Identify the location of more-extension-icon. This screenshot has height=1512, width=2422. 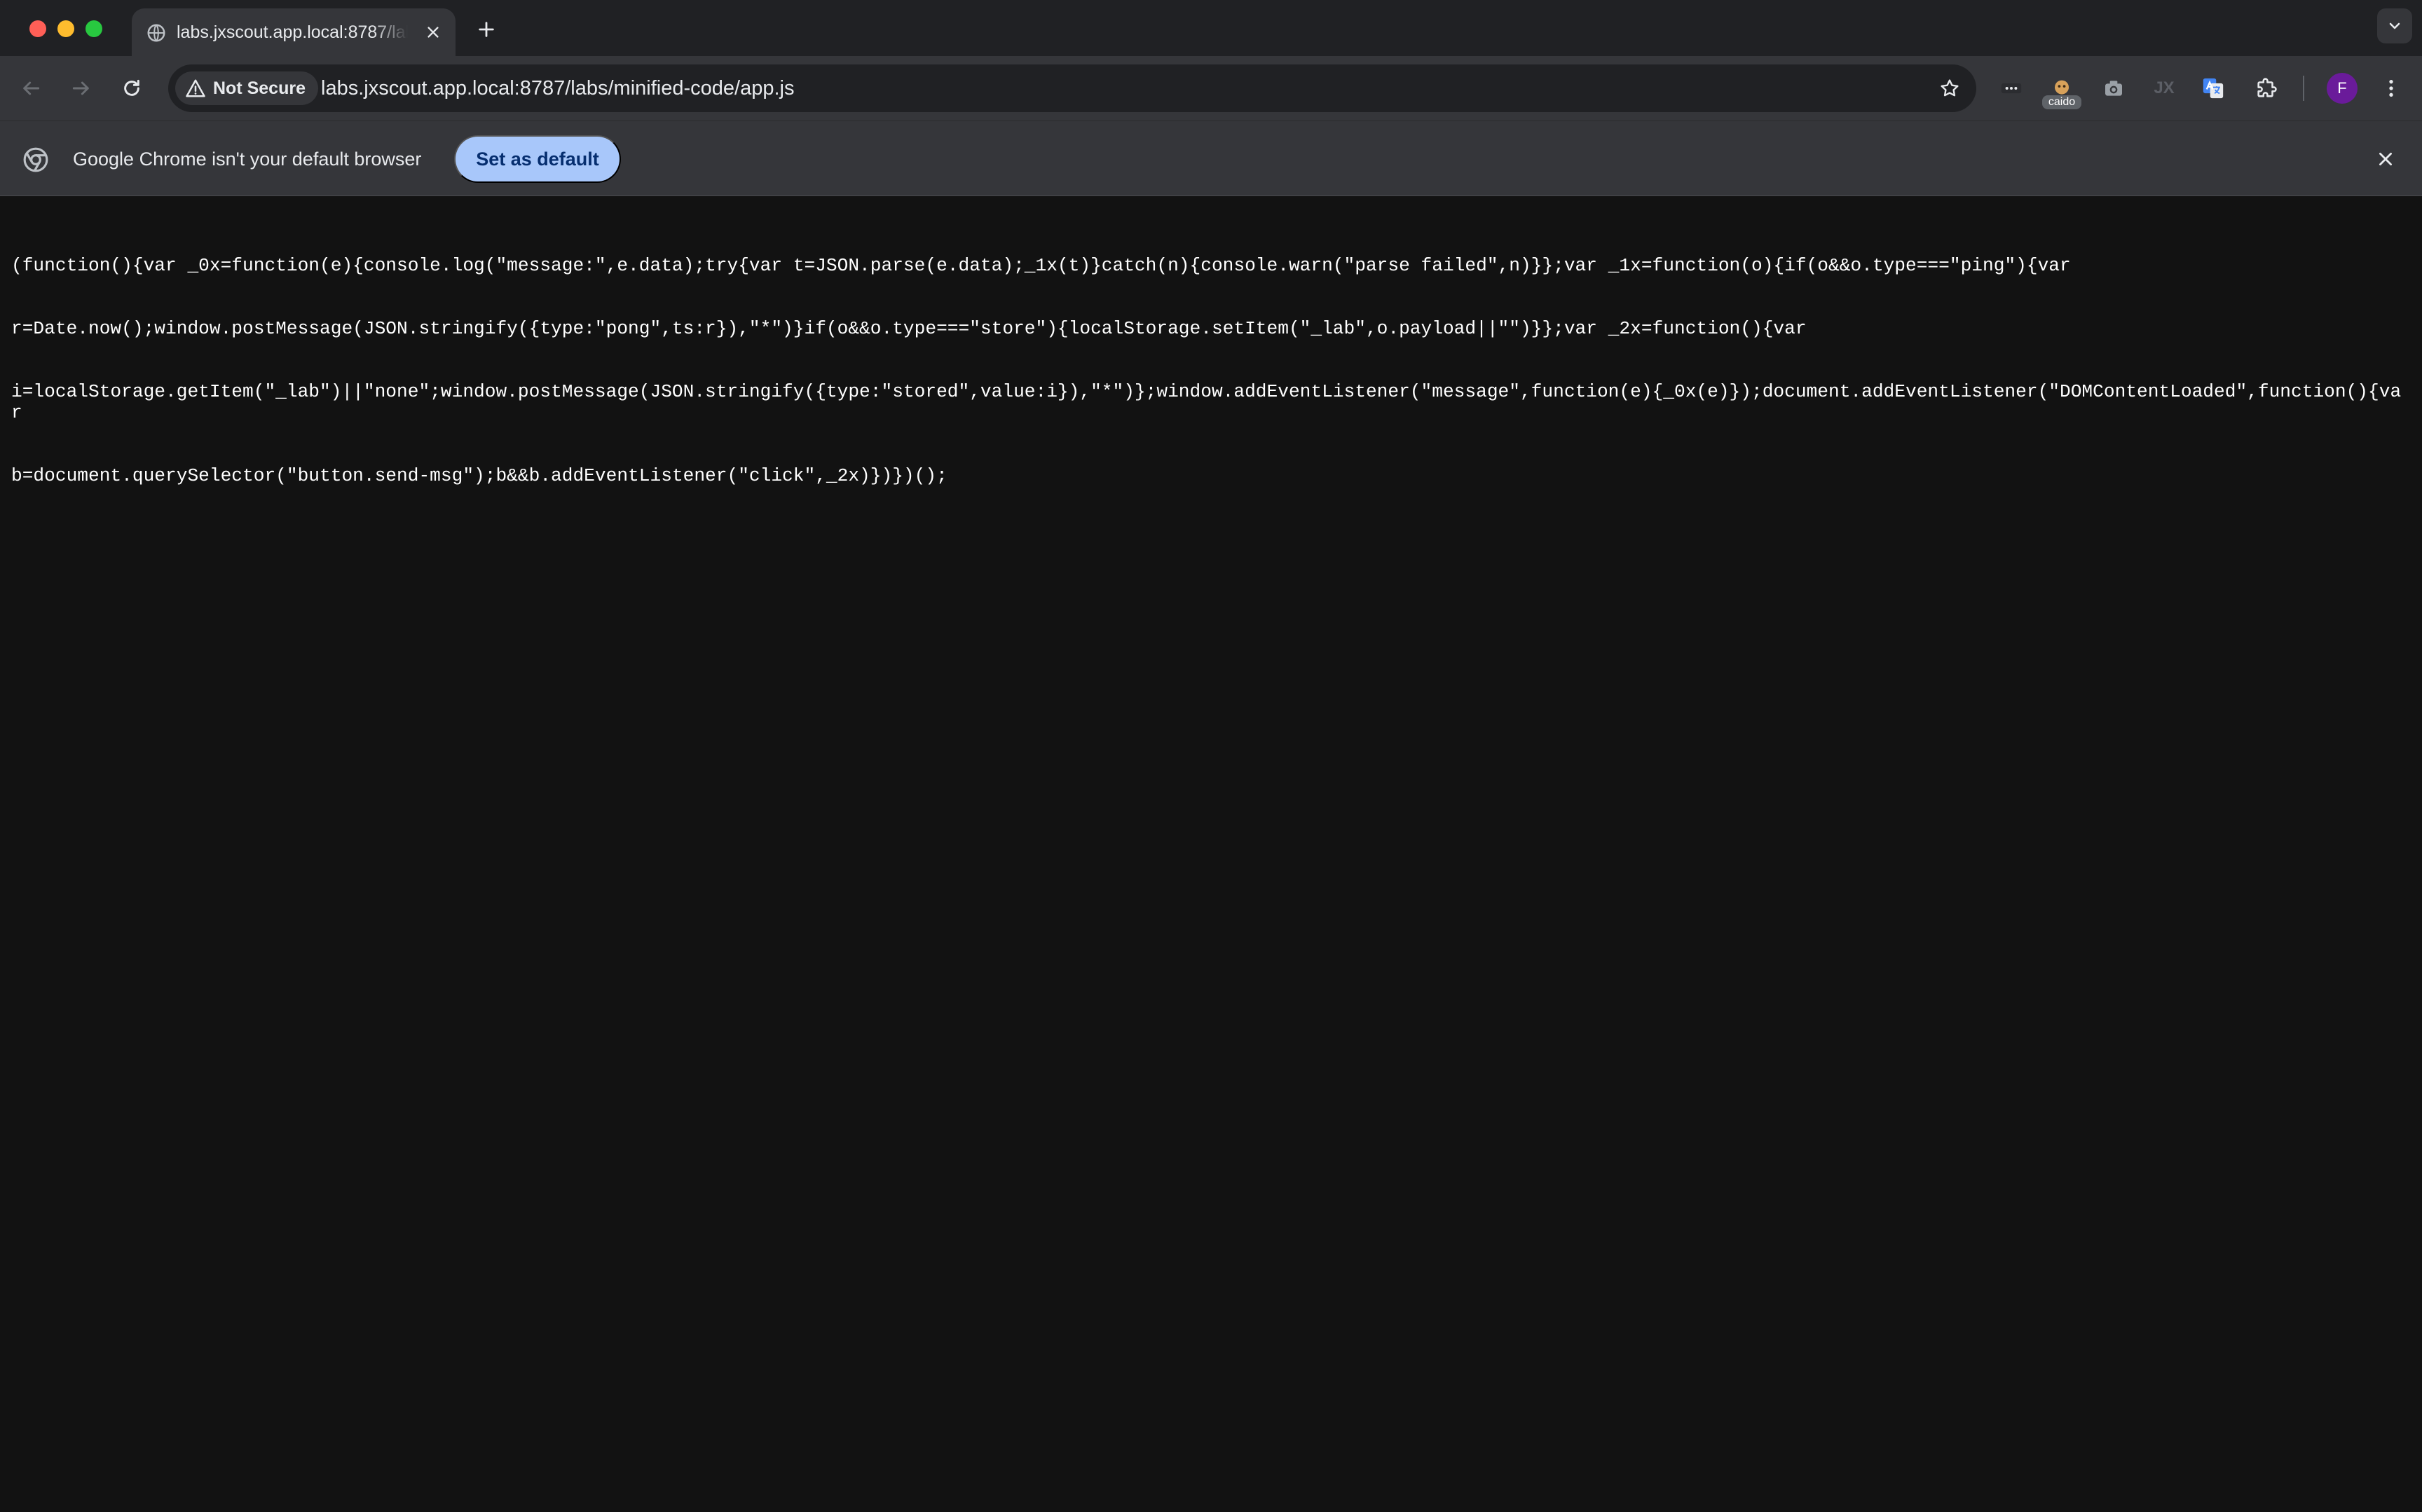
(2011, 88).